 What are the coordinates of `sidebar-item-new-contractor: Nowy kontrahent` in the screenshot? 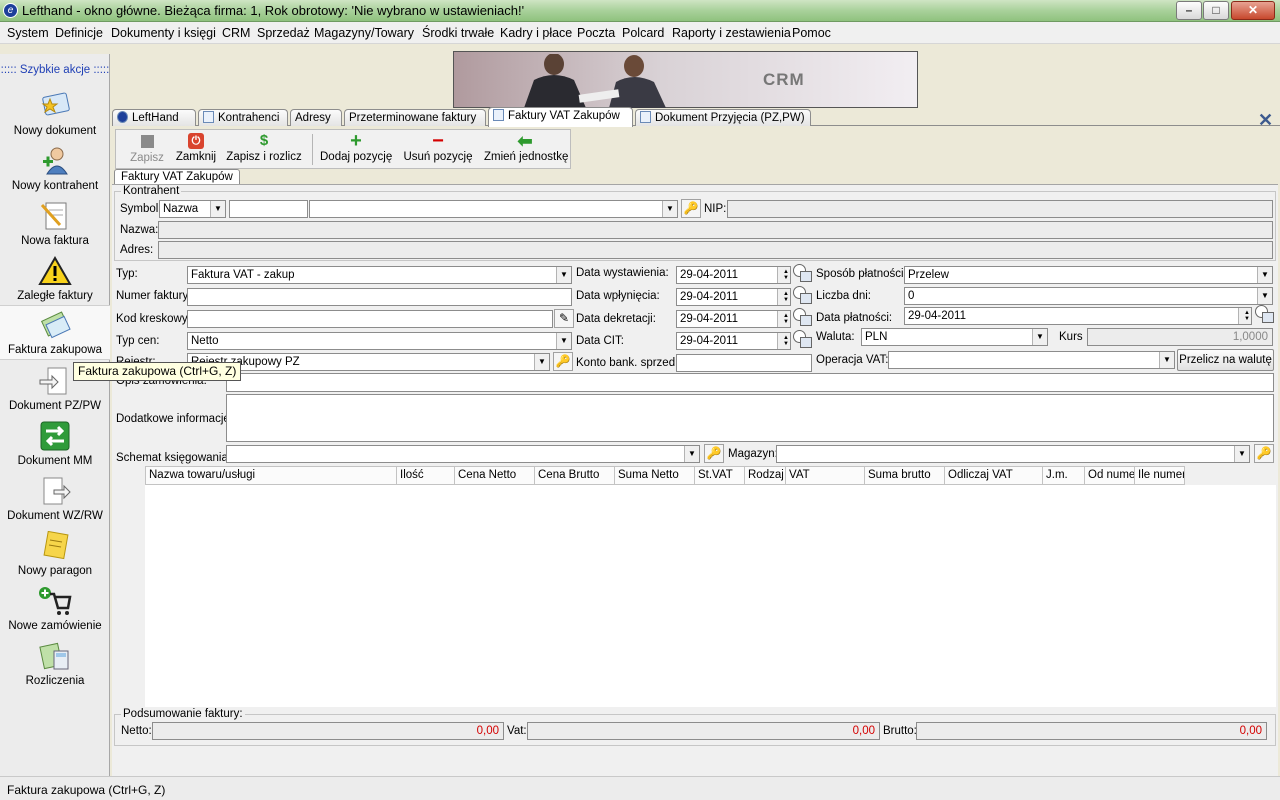 It's located at (55, 169).